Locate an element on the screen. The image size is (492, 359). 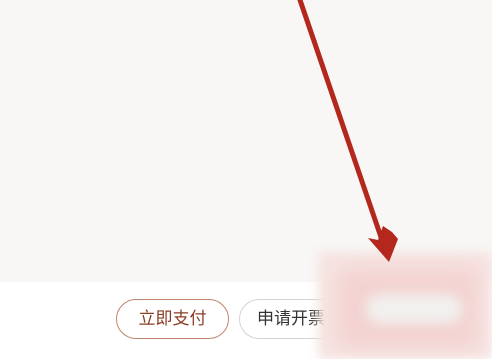
pay-now-button: 立即支付 is located at coordinates (172, 319).